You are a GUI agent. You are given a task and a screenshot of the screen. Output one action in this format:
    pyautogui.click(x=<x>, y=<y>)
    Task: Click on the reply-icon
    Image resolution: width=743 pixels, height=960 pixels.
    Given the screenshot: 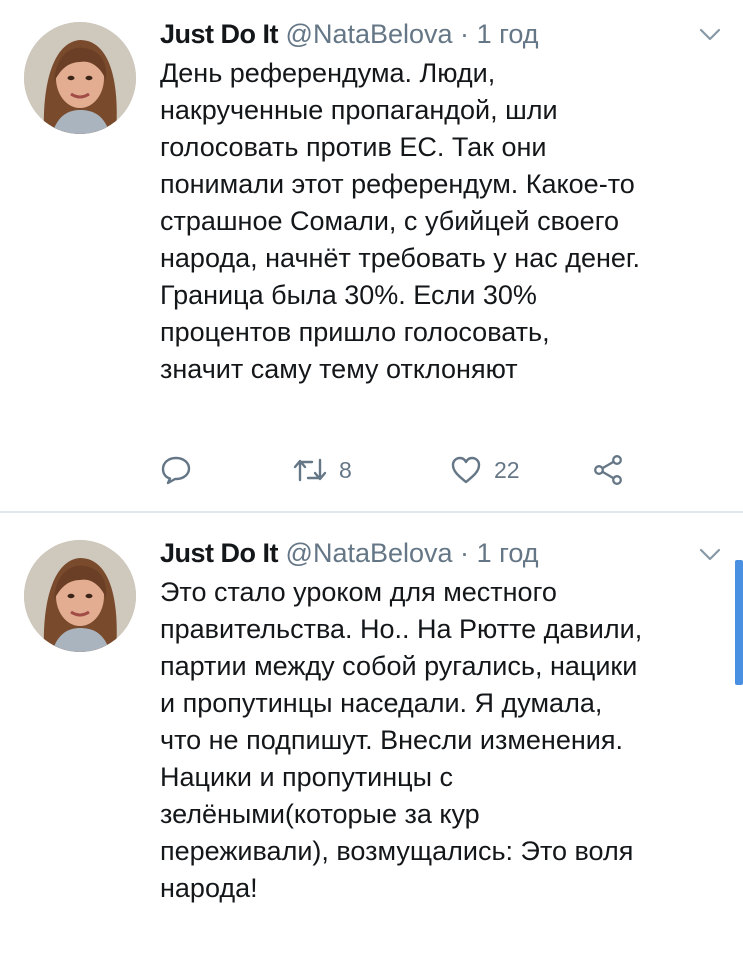 What is the action you would take?
    pyautogui.click(x=176, y=470)
    